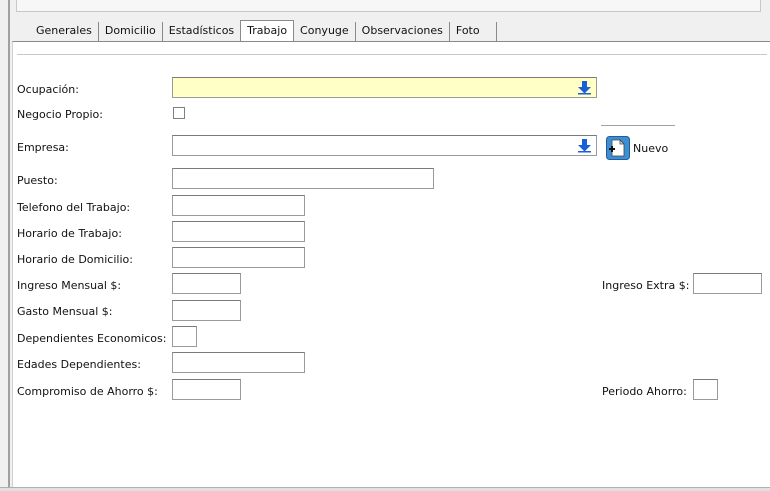  I want to click on ingreso-extra-label: Ingreso Extra $:, so click(646, 285).